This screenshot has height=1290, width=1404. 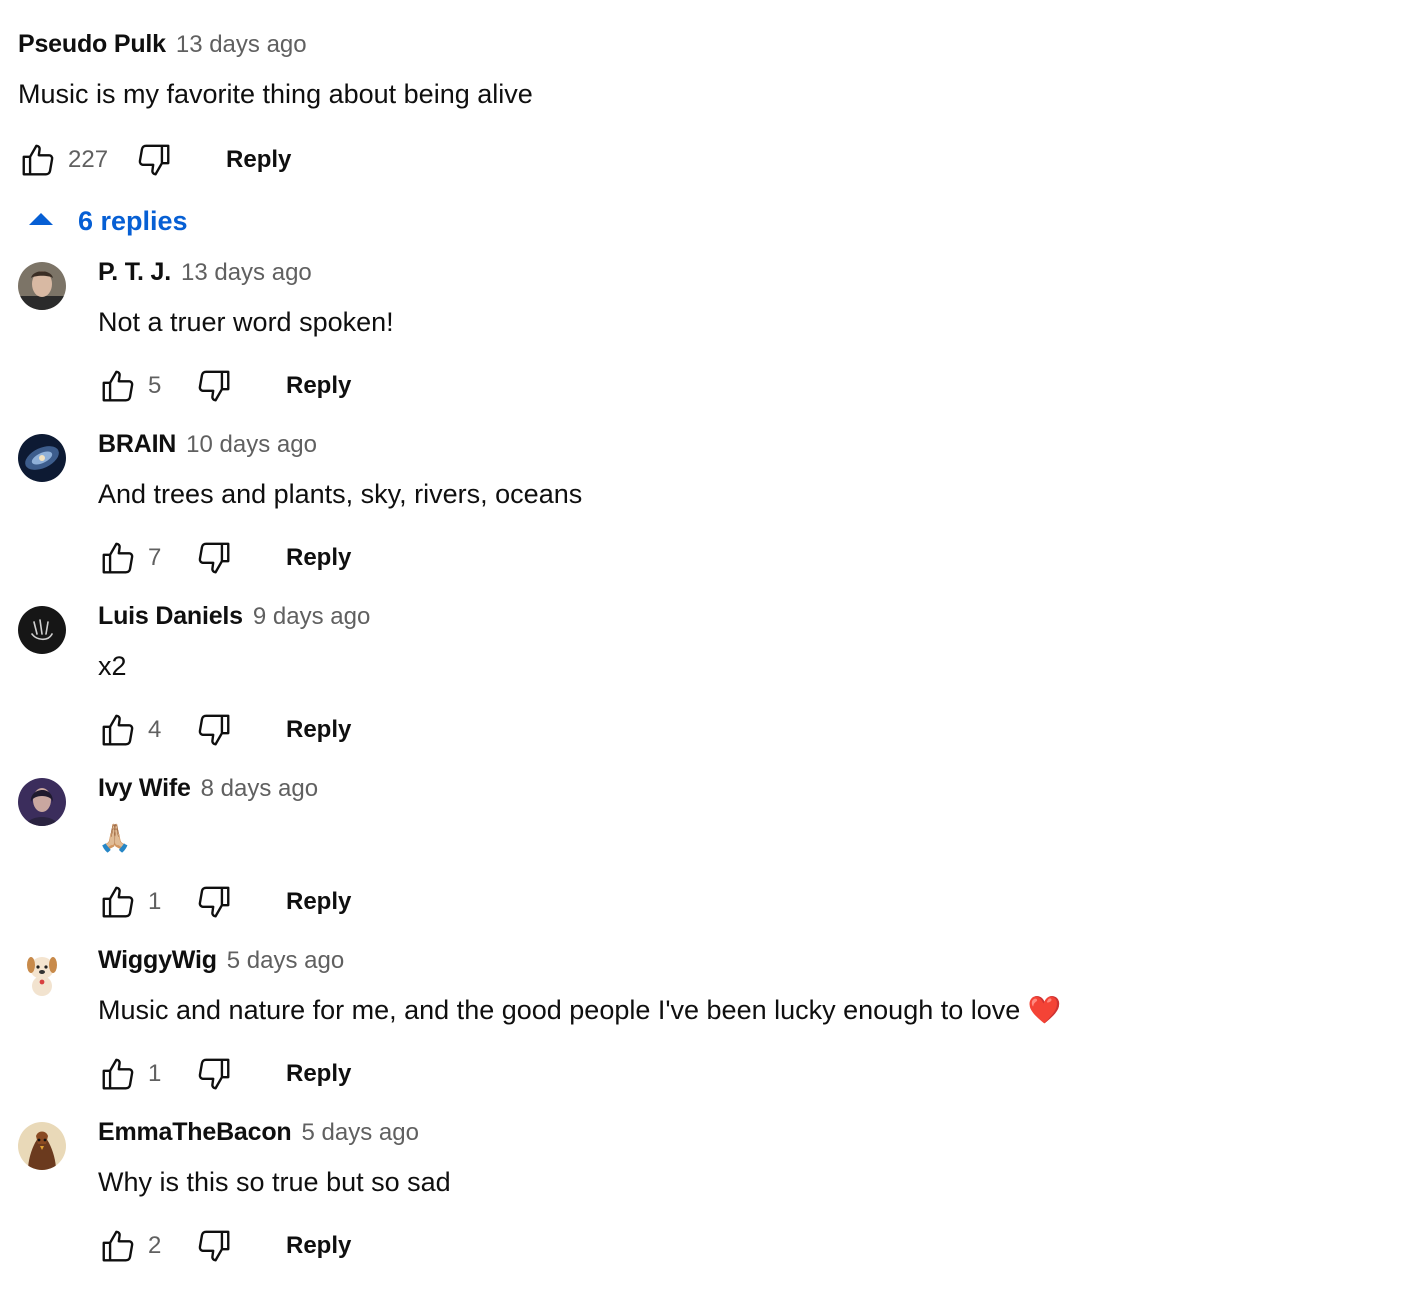 I want to click on comment-time: 9 days ago, so click(x=311, y=617).